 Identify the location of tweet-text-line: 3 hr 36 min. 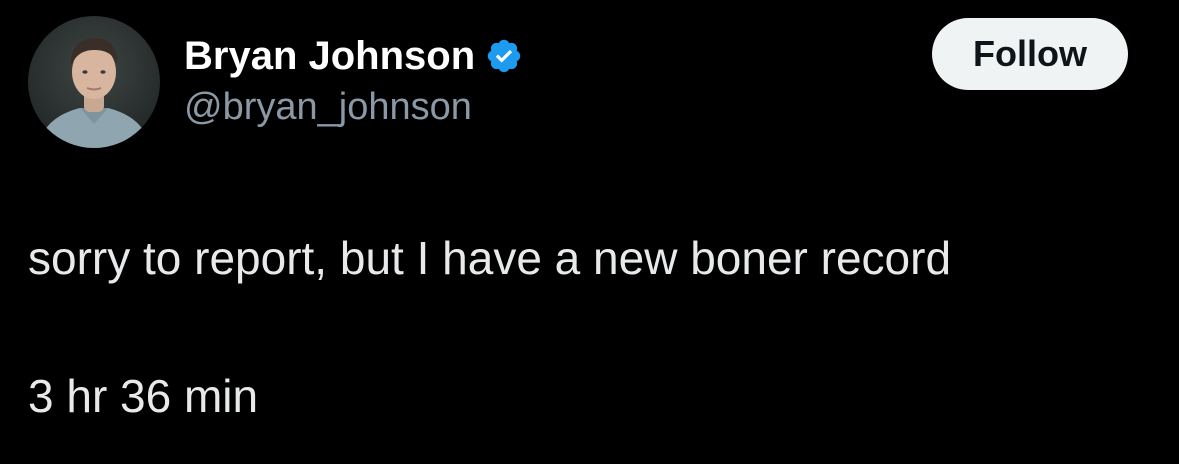
(143, 396).